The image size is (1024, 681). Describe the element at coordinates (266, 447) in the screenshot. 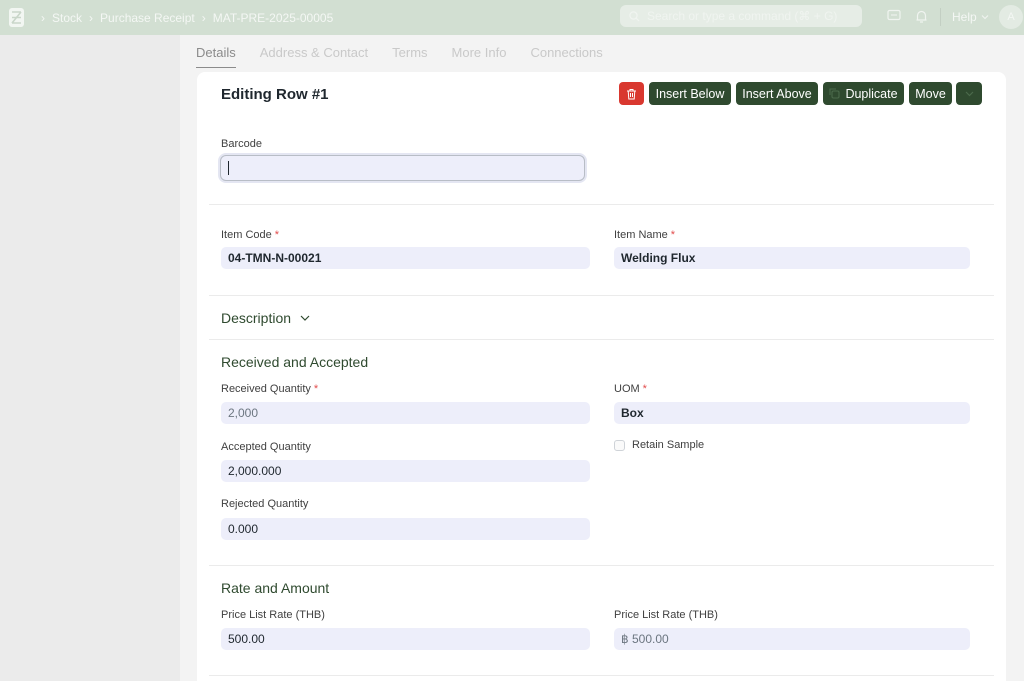

I see `accepted-qty-label: Accepted Quantity` at that location.